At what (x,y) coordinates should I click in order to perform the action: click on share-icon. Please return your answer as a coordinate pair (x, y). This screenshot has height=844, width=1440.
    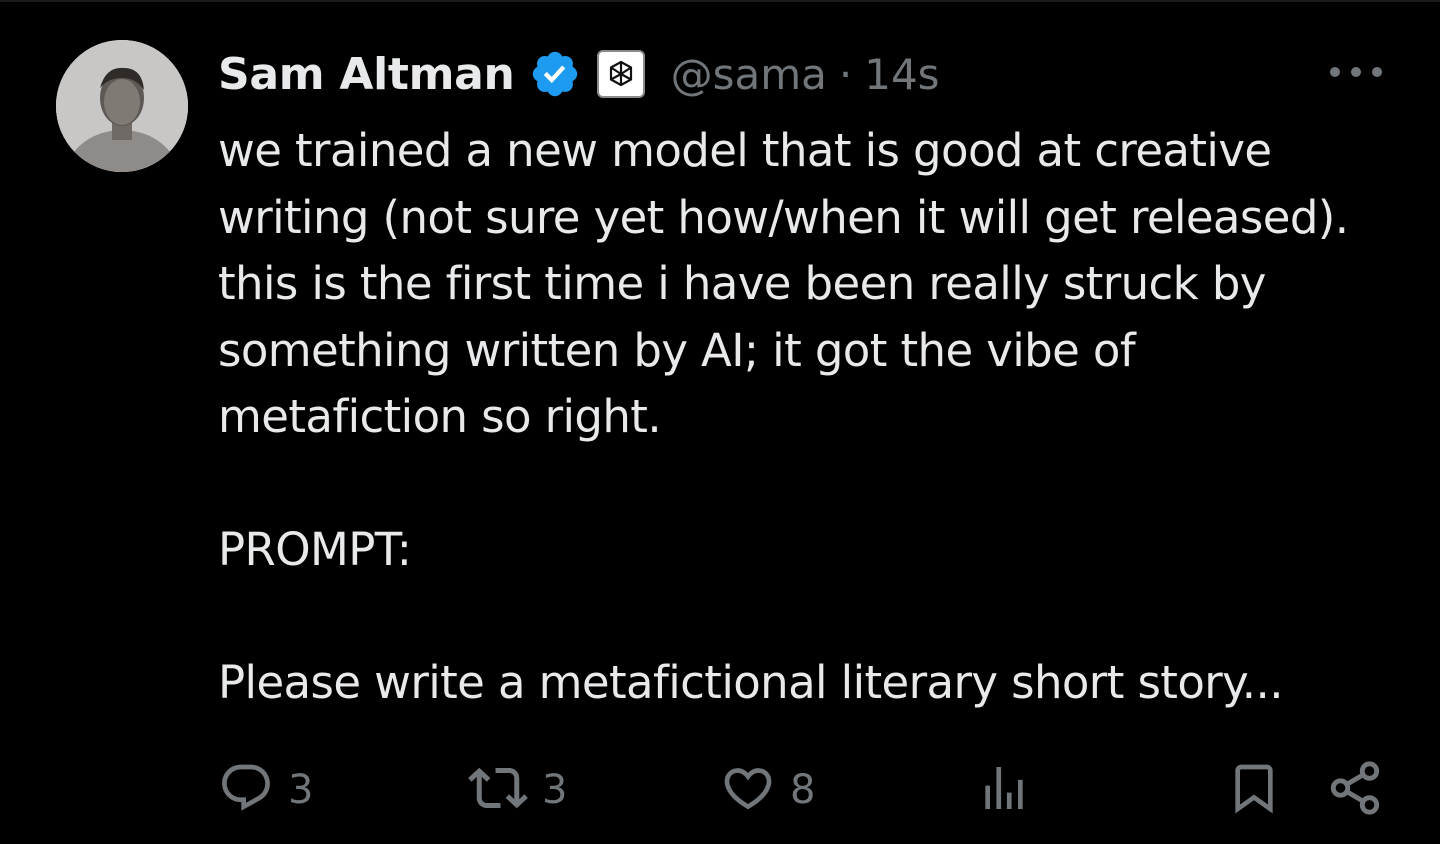
    Looking at the image, I should click on (1355, 790).